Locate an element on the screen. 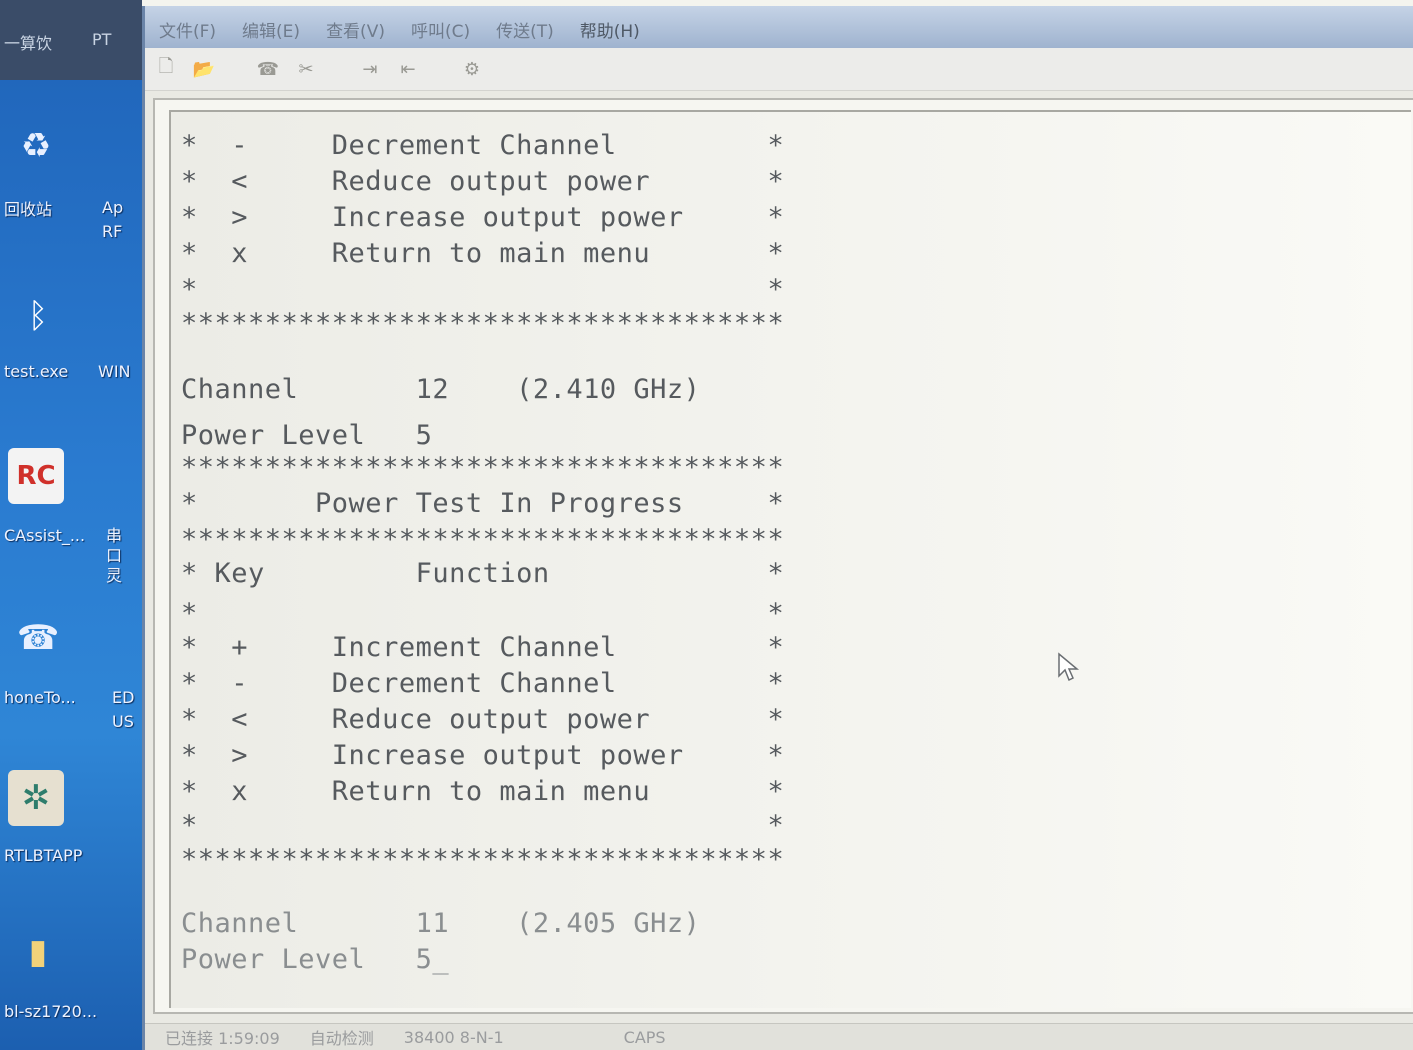  desktop-icon-label: RTLBTAPP is located at coordinates (43, 855).